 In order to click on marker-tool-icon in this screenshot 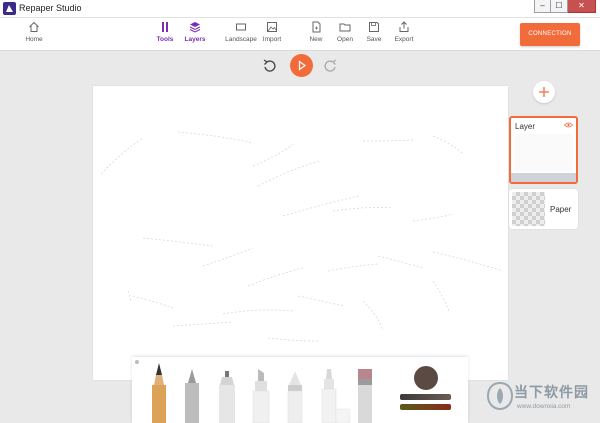, I will do `click(192, 395)`.